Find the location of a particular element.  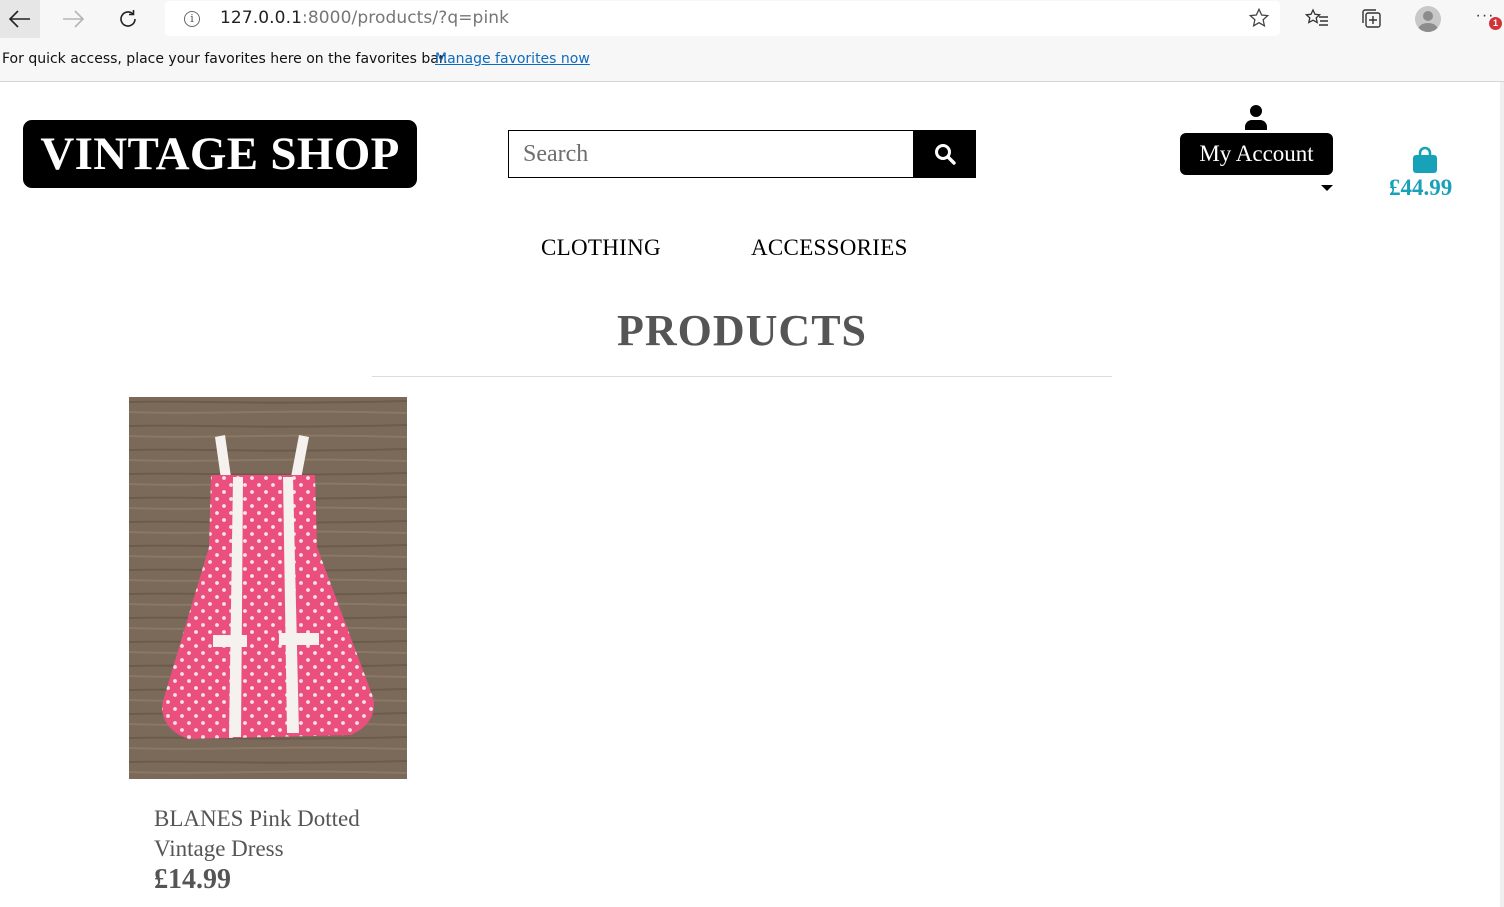

search-icon is located at coordinates (945, 154).